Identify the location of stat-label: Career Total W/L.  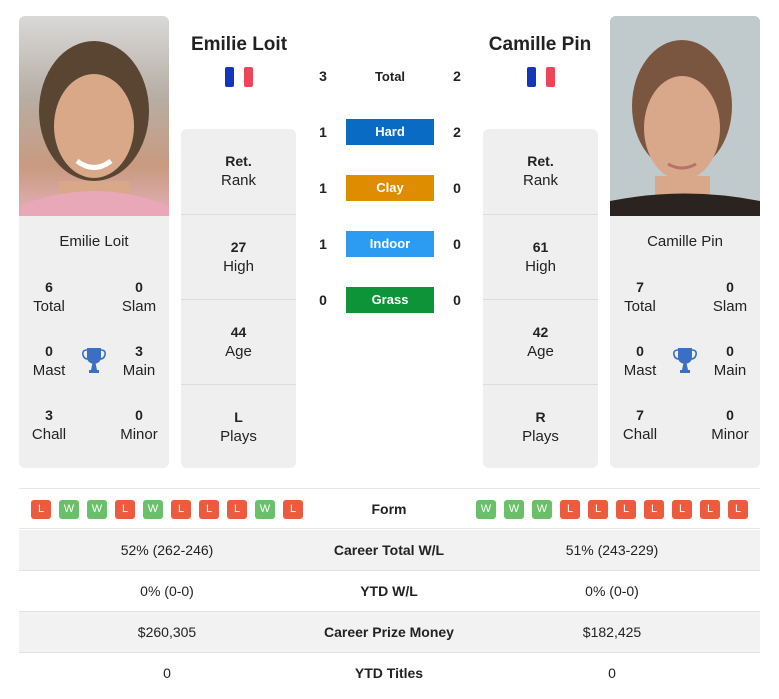
(389, 550).